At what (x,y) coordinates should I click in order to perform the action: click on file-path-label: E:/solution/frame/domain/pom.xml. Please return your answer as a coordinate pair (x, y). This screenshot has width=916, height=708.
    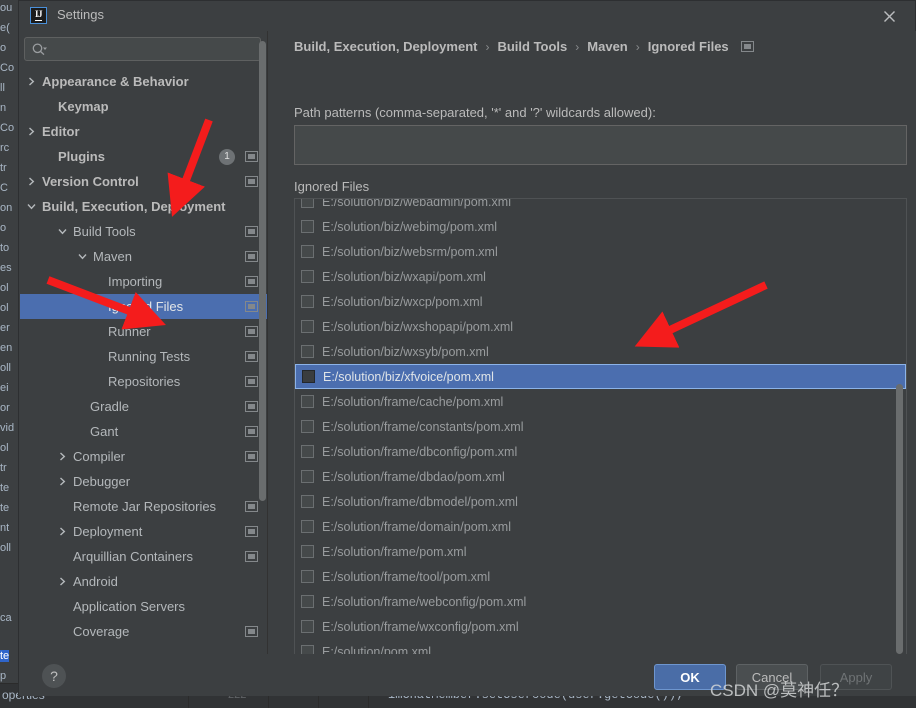
    Looking at the image, I should click on (416, 526).